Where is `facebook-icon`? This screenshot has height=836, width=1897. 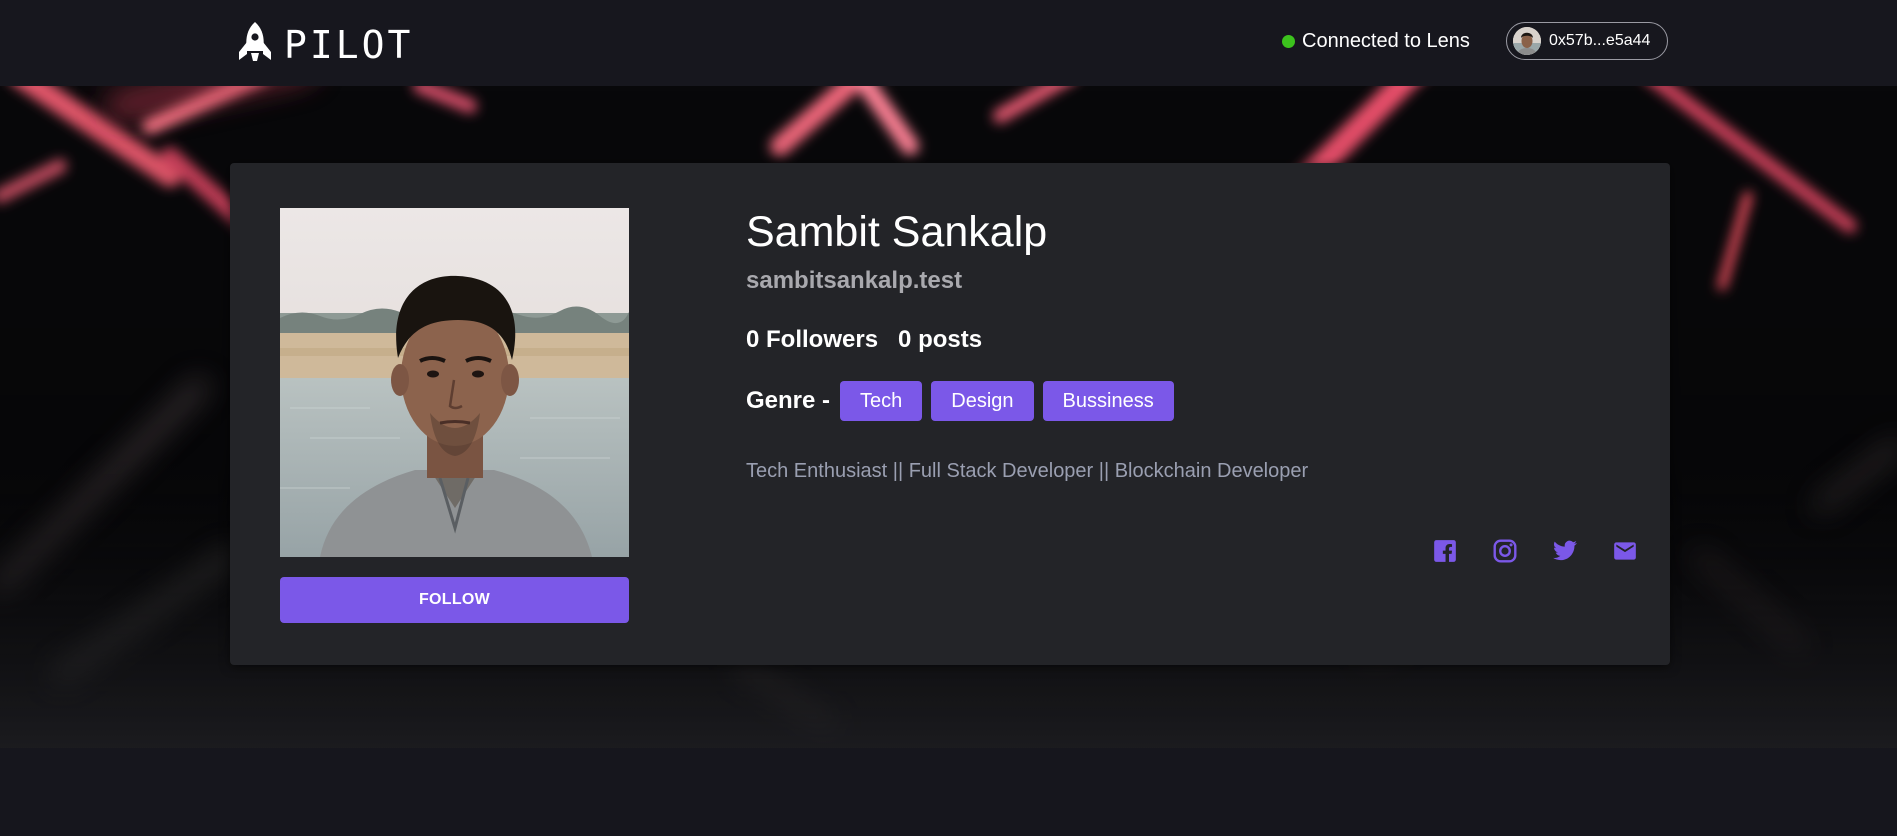
facebook-icon is located at coordinates (1445, 551).